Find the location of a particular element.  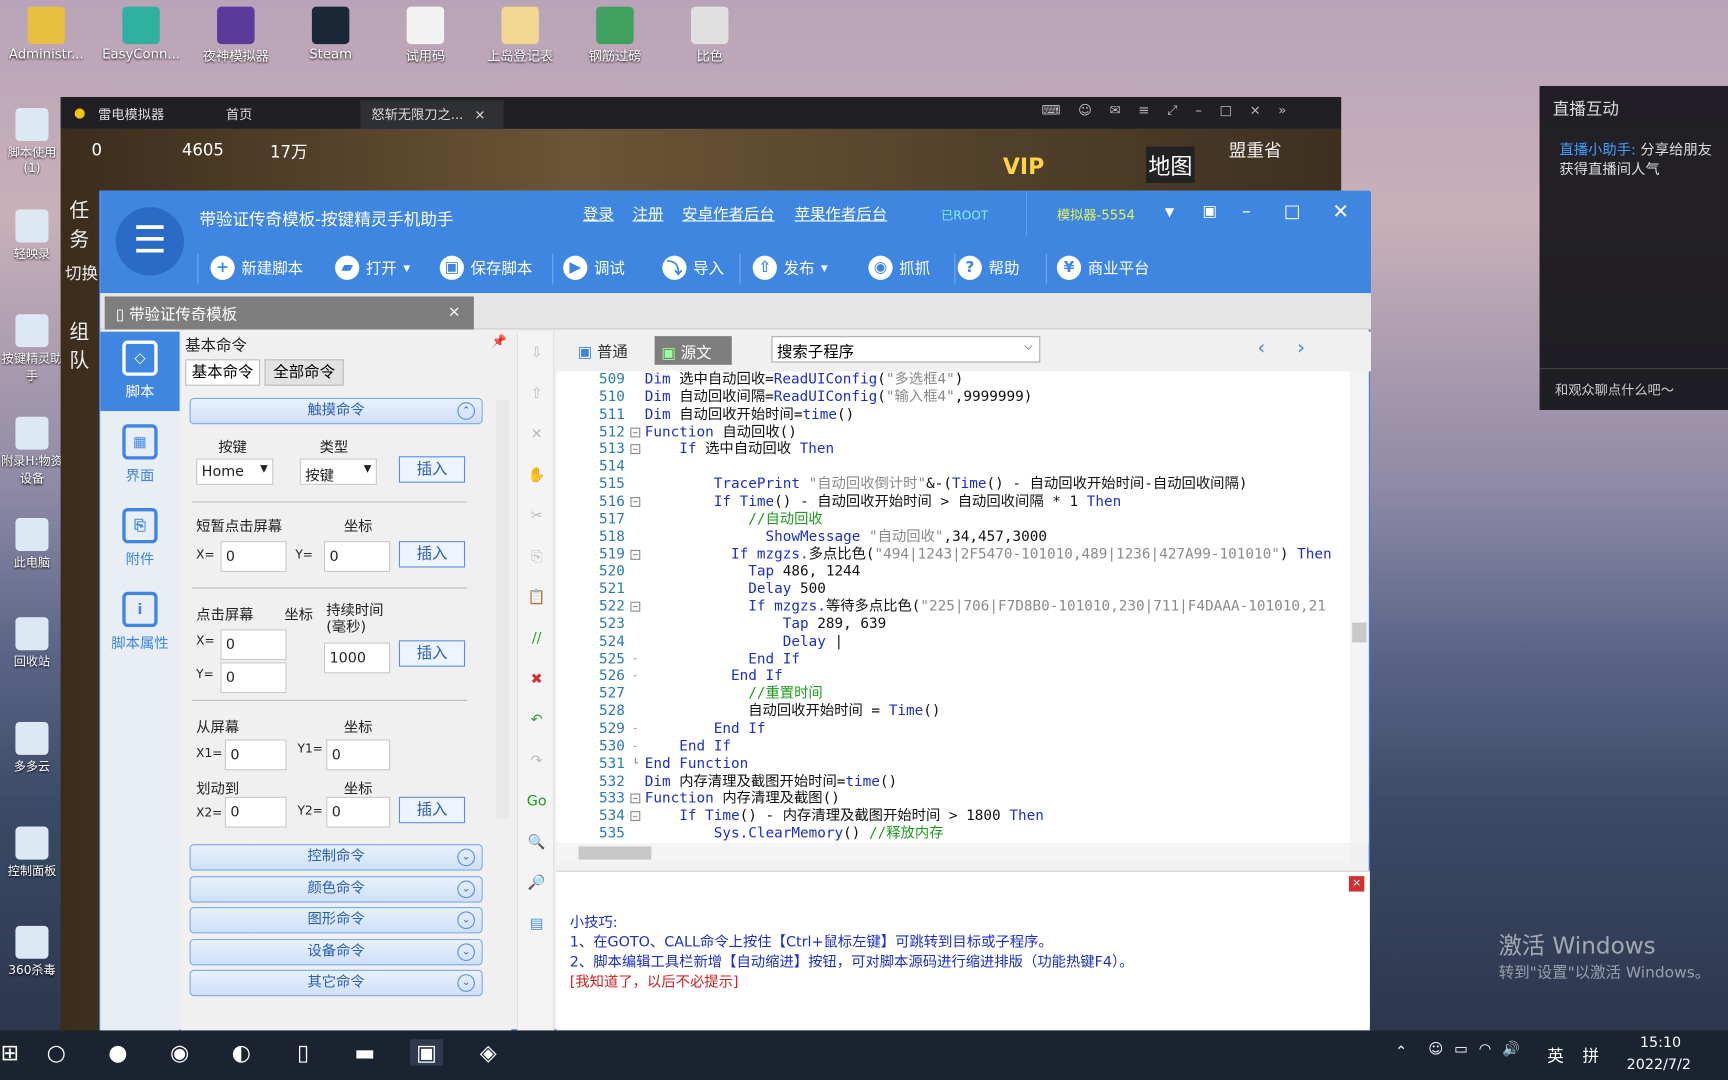

editor-tool-icon: ⇧ is located at coordinates (537, 396).